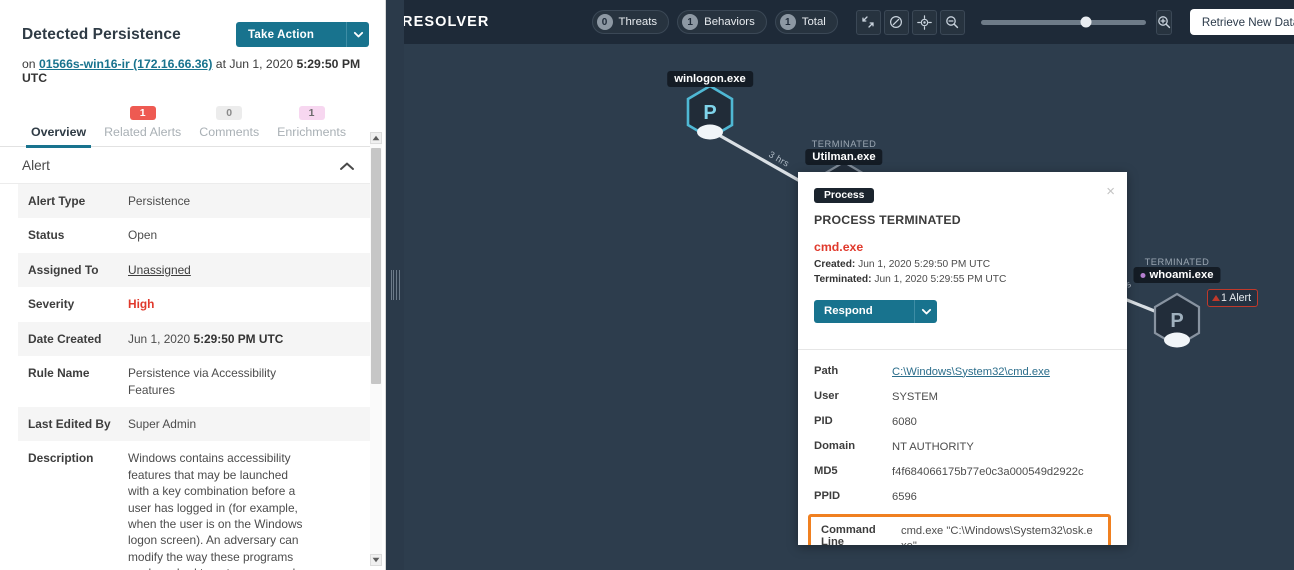 The image size is (1294, 570). Describe the element at coordinates (1233, 298) in the screenshot. I see `status-badge: 1 Alert` at that location.